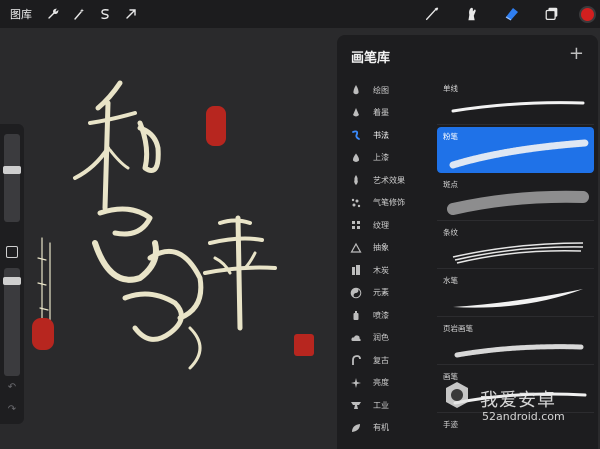 Image resolution: width=600 pixels, height=449 pixels. Describe the element at coordinates (12, 388) in the screenshot. I see `undo-icon: ↶` at that location.